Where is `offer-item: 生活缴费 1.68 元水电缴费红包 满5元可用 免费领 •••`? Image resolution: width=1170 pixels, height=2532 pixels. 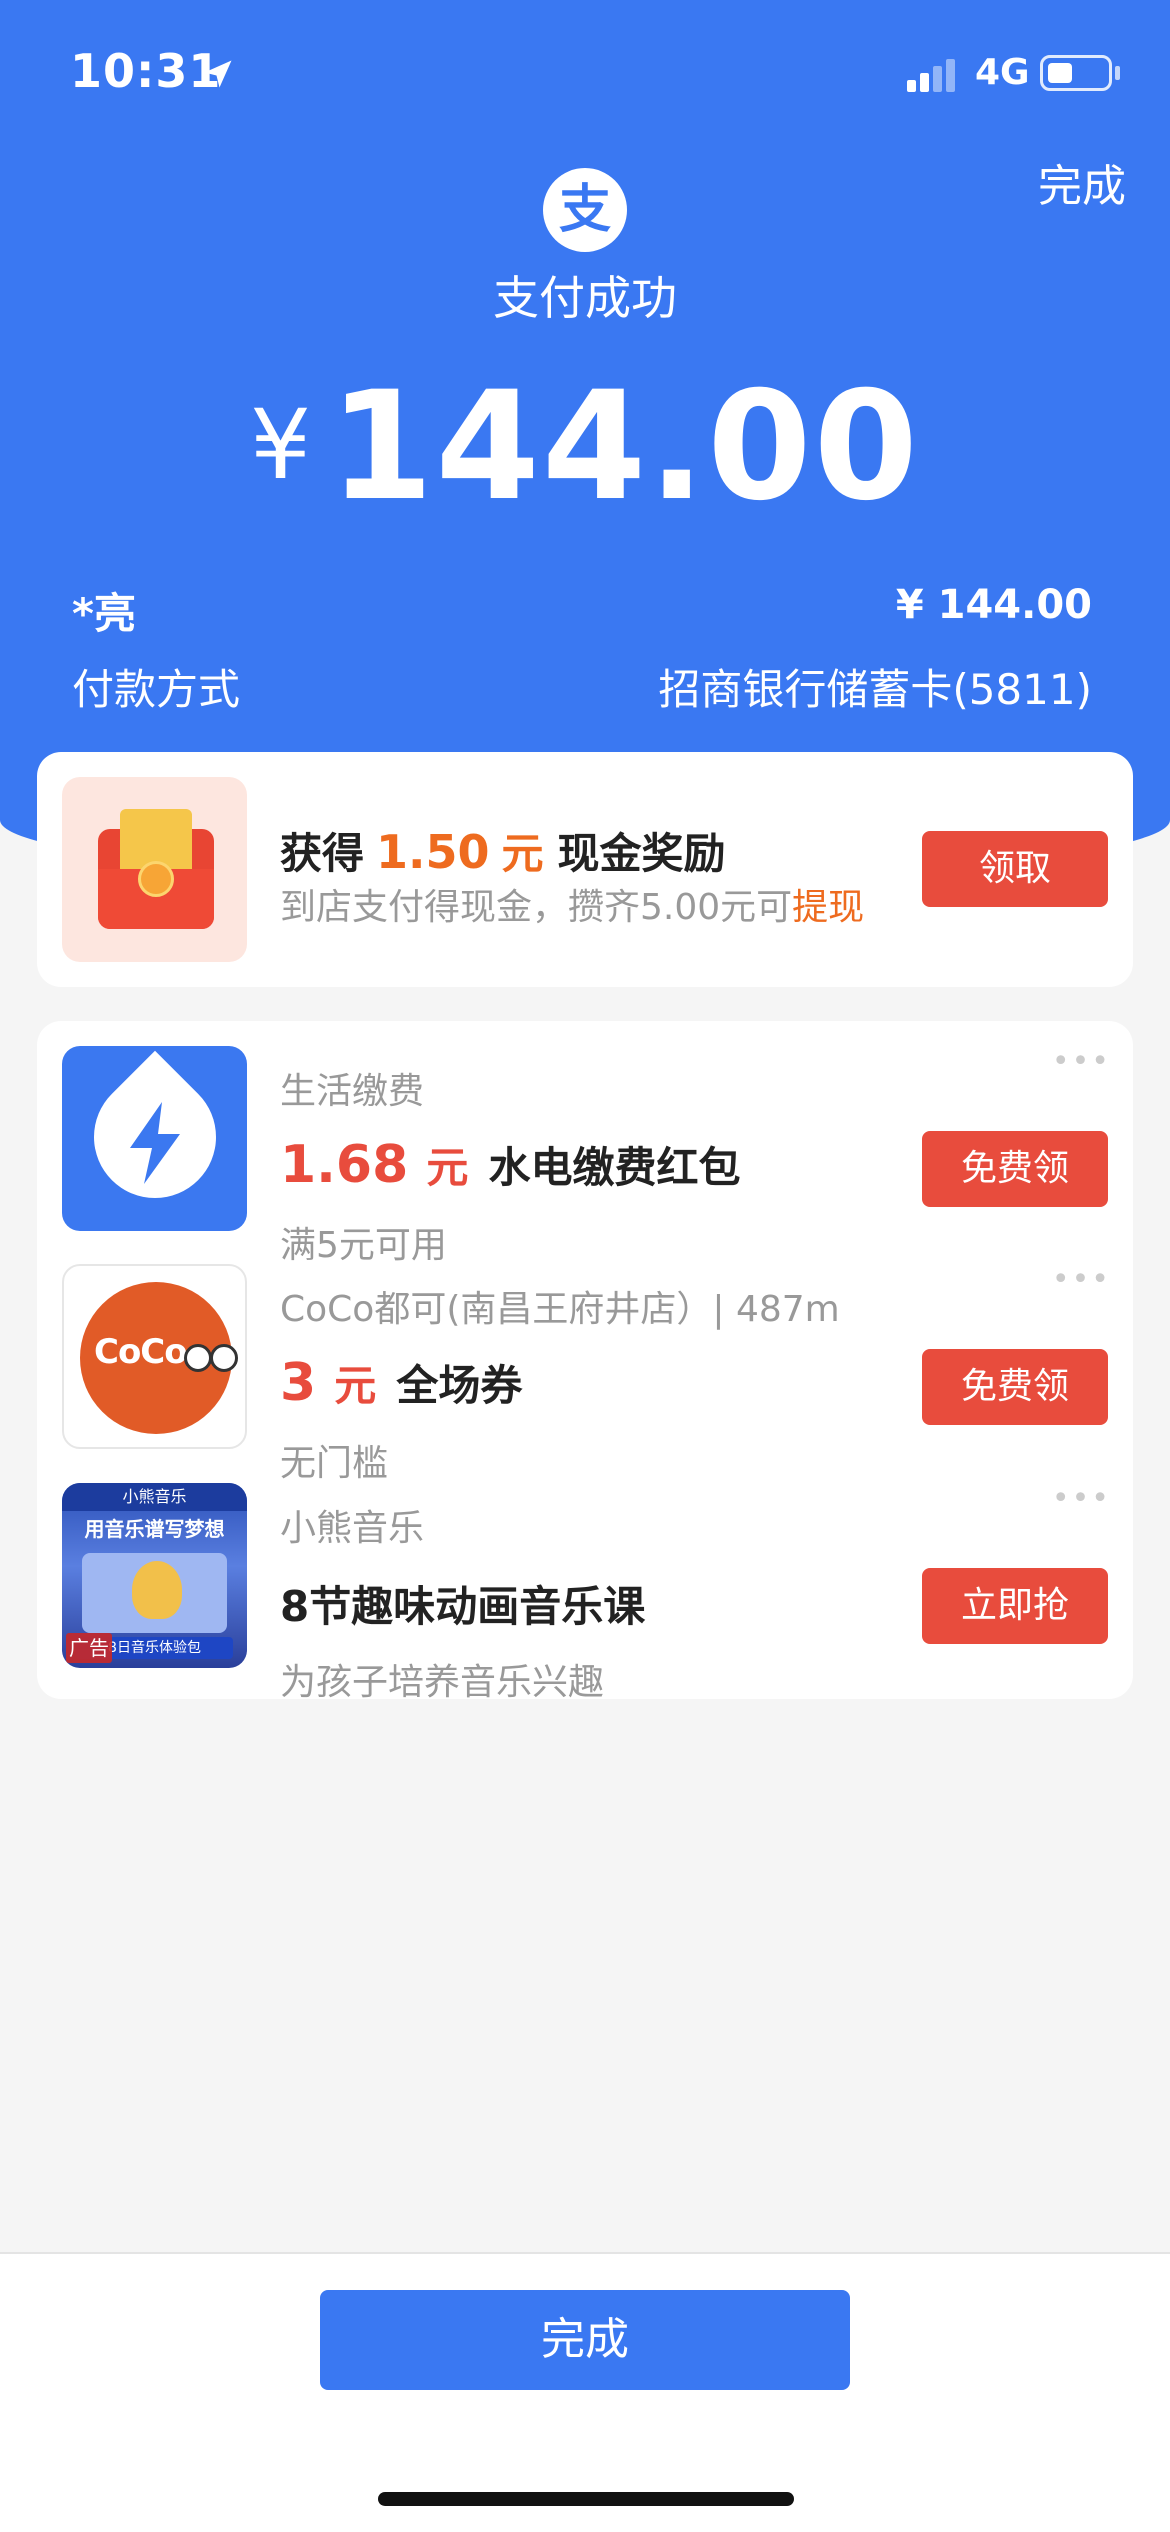 offer-item: 生活缴费 1.68 元水电缴费红包 满5元可用 免费领 ••• is located at coordinates (585, 1156).